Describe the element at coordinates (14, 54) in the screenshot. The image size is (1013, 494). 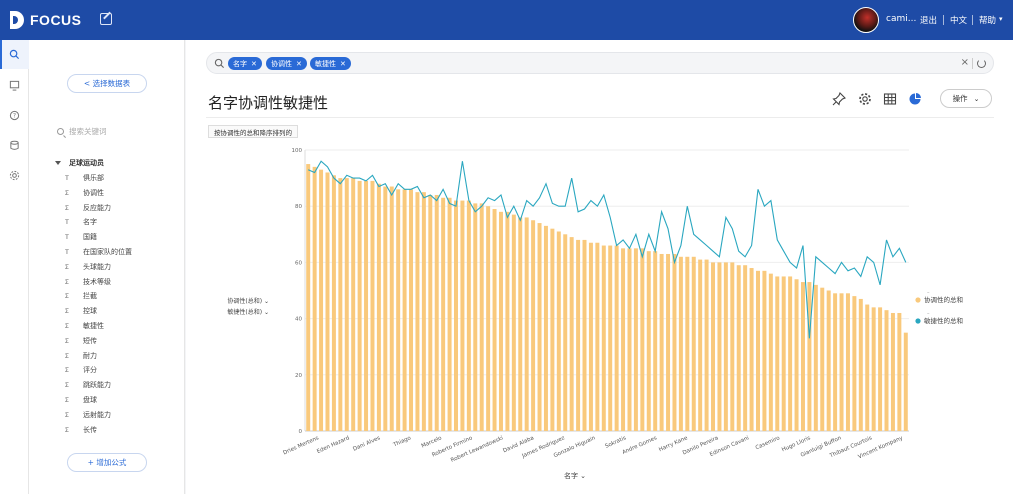
I see `nav-search-active` at that location.